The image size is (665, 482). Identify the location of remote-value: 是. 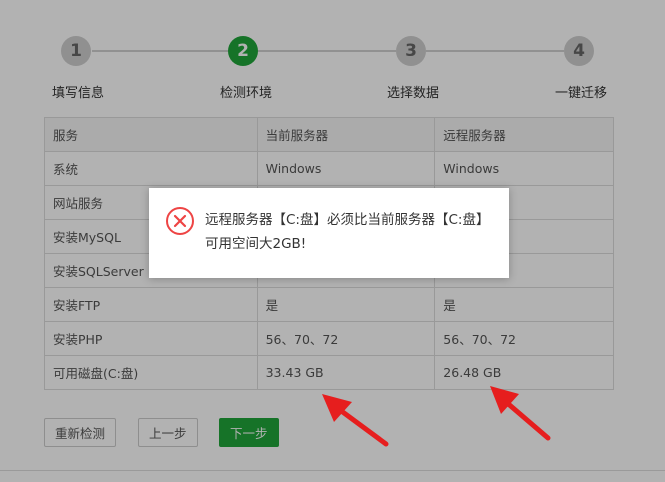
(524, 304).